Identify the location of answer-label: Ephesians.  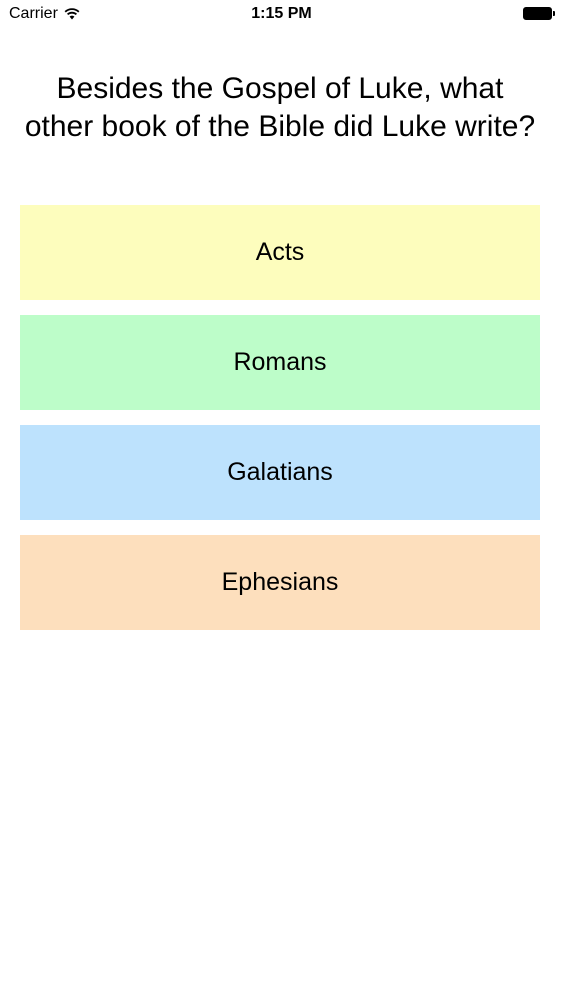
(280, 582).